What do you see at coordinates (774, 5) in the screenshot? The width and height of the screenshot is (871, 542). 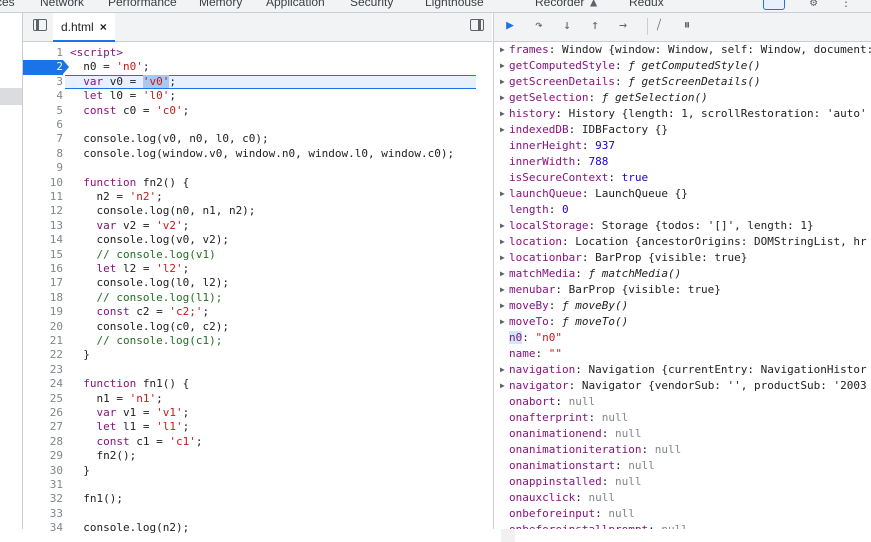 I see `issues-badge` at bounding box center [774, 5].